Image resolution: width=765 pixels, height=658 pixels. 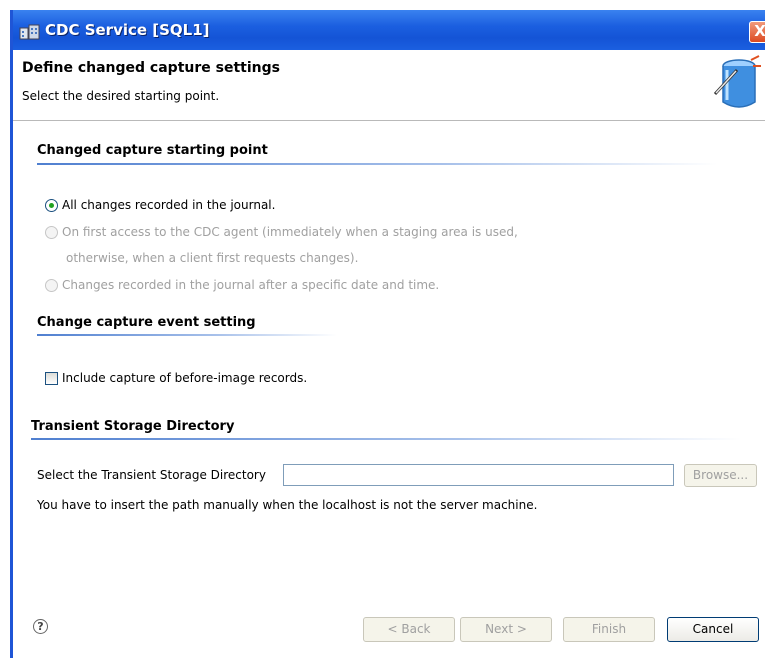 What do you see at coordinates (409, 629) in the screenshot?
I see `back-button: < Back` at bounding box center [409, 629].